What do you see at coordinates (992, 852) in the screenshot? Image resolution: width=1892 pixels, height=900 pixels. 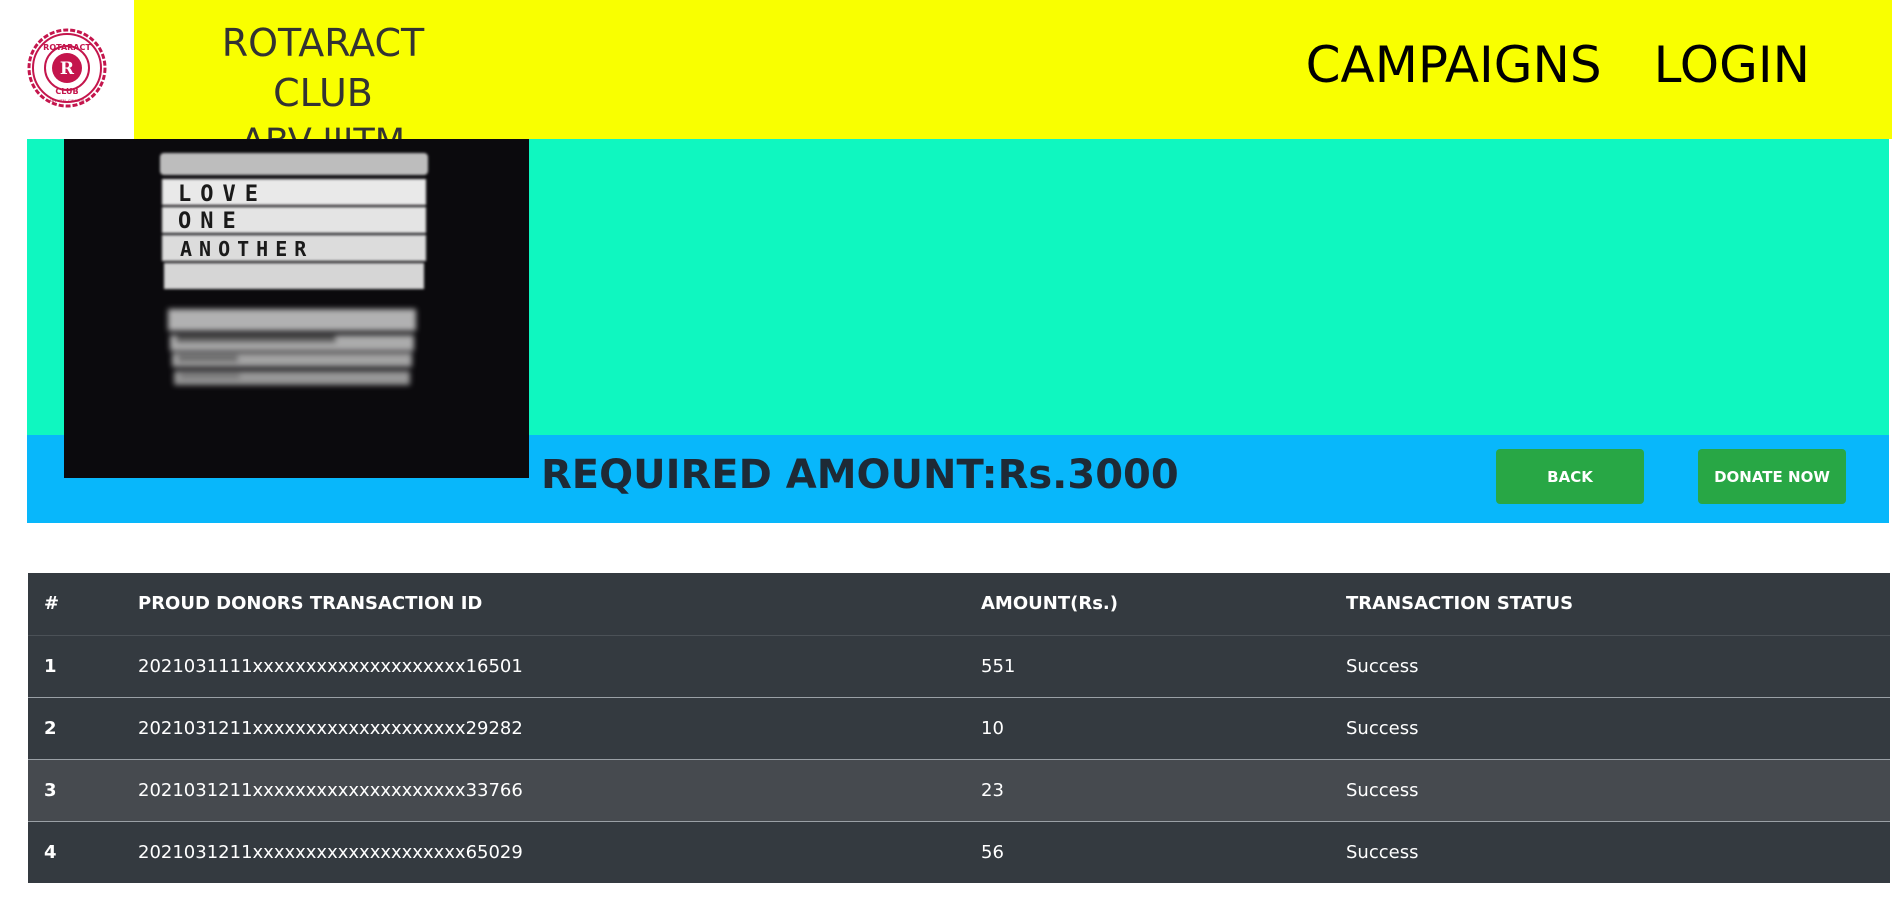 I see `row-amount: 56` at bounding box center [992, 852].